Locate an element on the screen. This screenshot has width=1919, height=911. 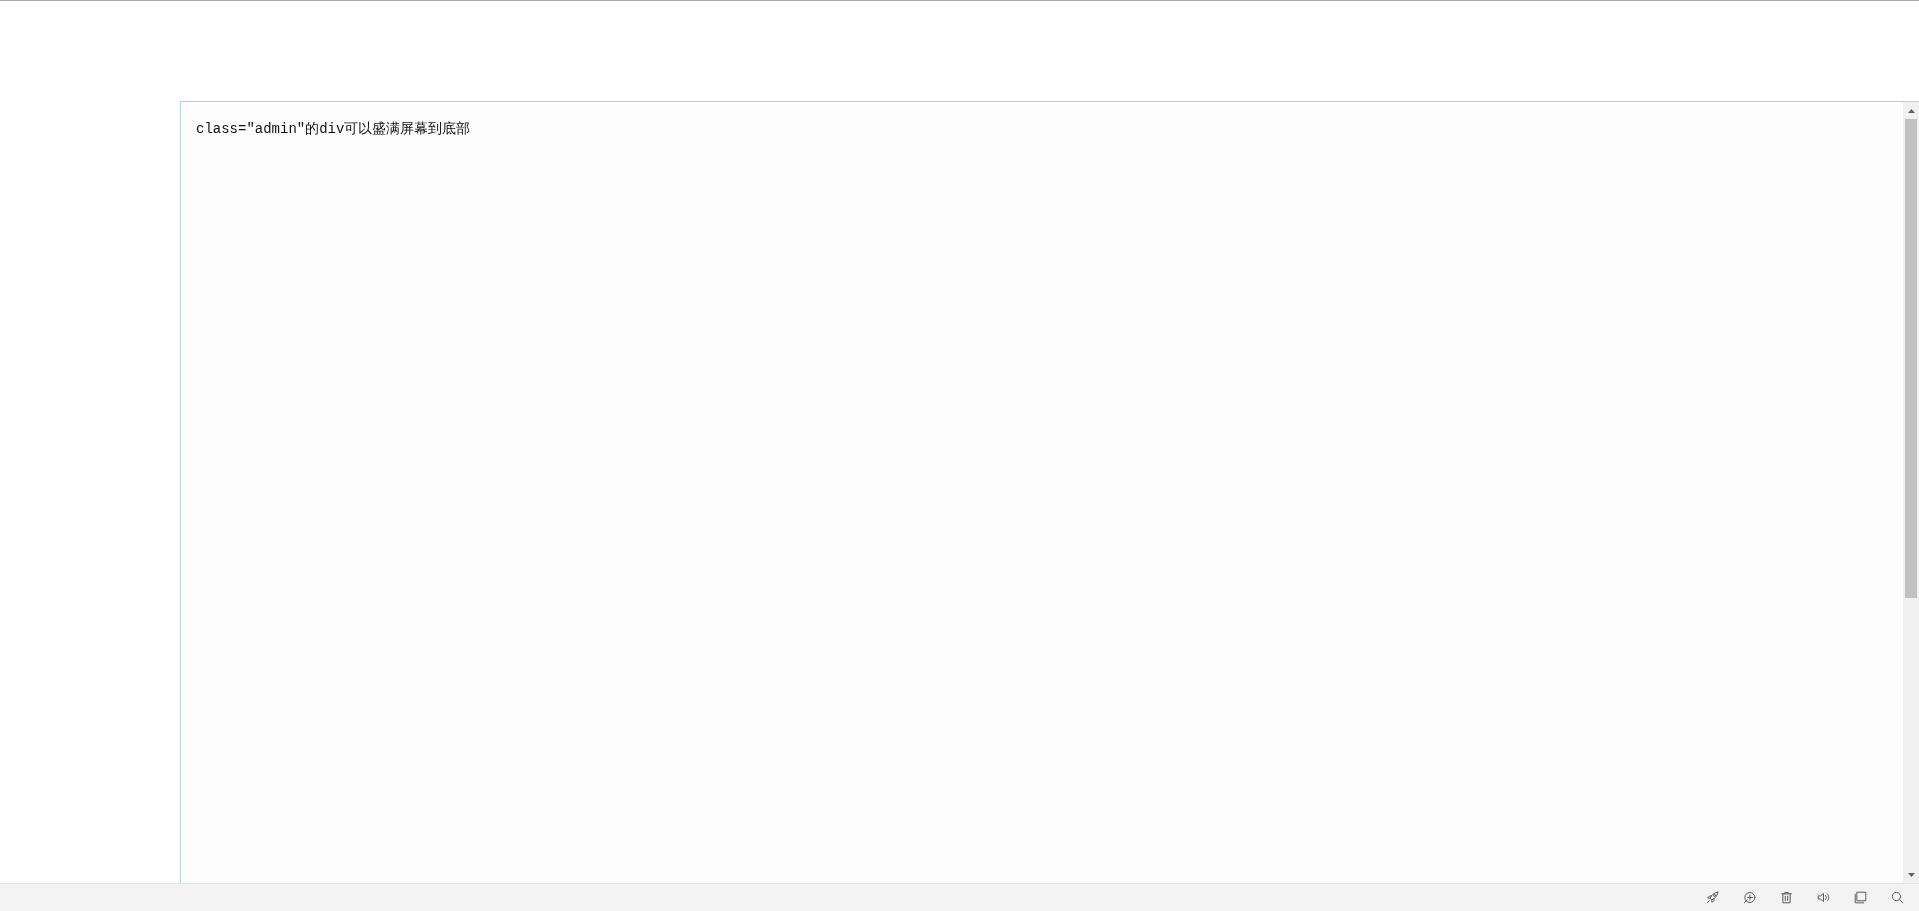
window-button is located at coordinates (1860, 897).